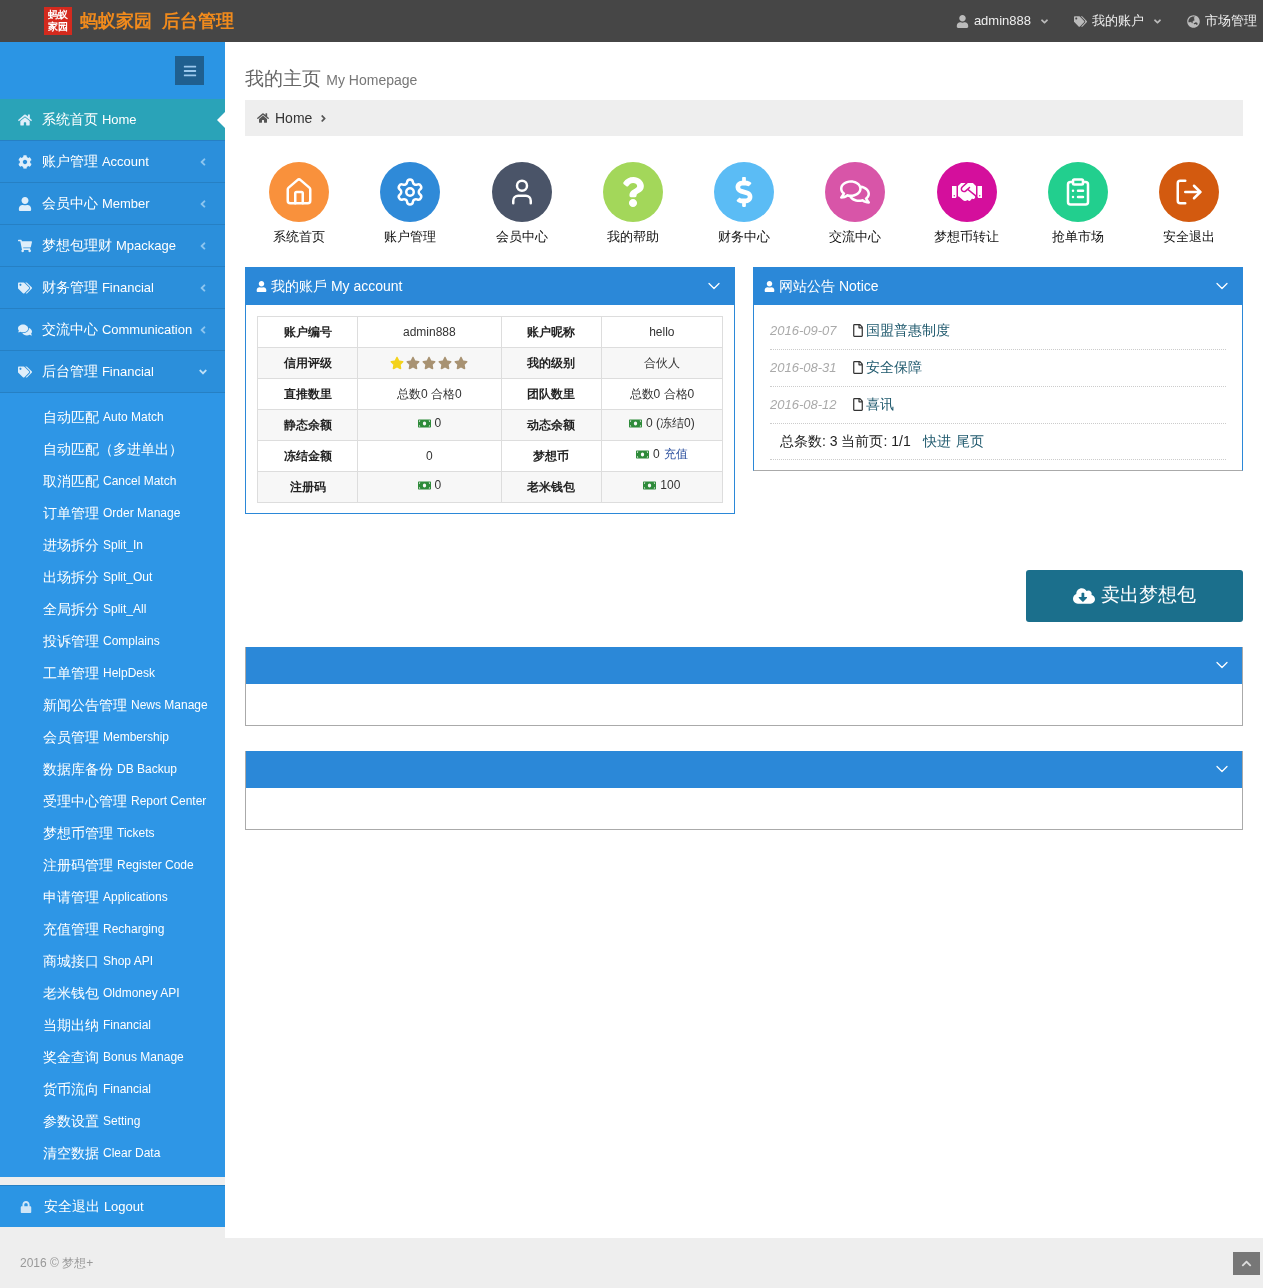 The height and width of the screenshot is (1288, 1263). What do you see at coordinates (58, 21) in the screenshot?
I see `logo-badge: 蚂蚁家园` at bounding box center [58, 21].